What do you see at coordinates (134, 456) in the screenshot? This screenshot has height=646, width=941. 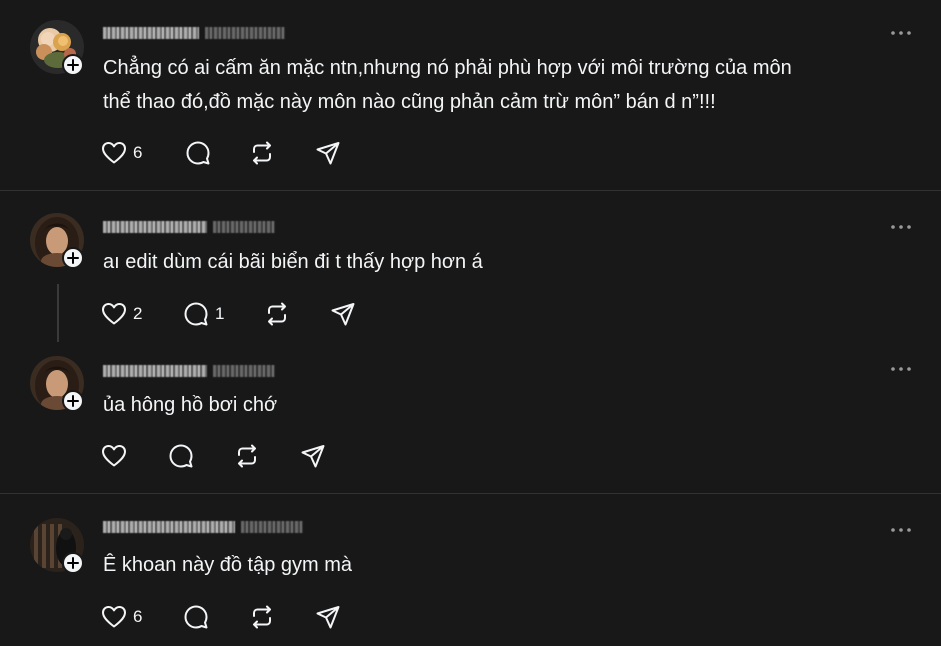 I see `like-button` at bounding box center [134, 456].